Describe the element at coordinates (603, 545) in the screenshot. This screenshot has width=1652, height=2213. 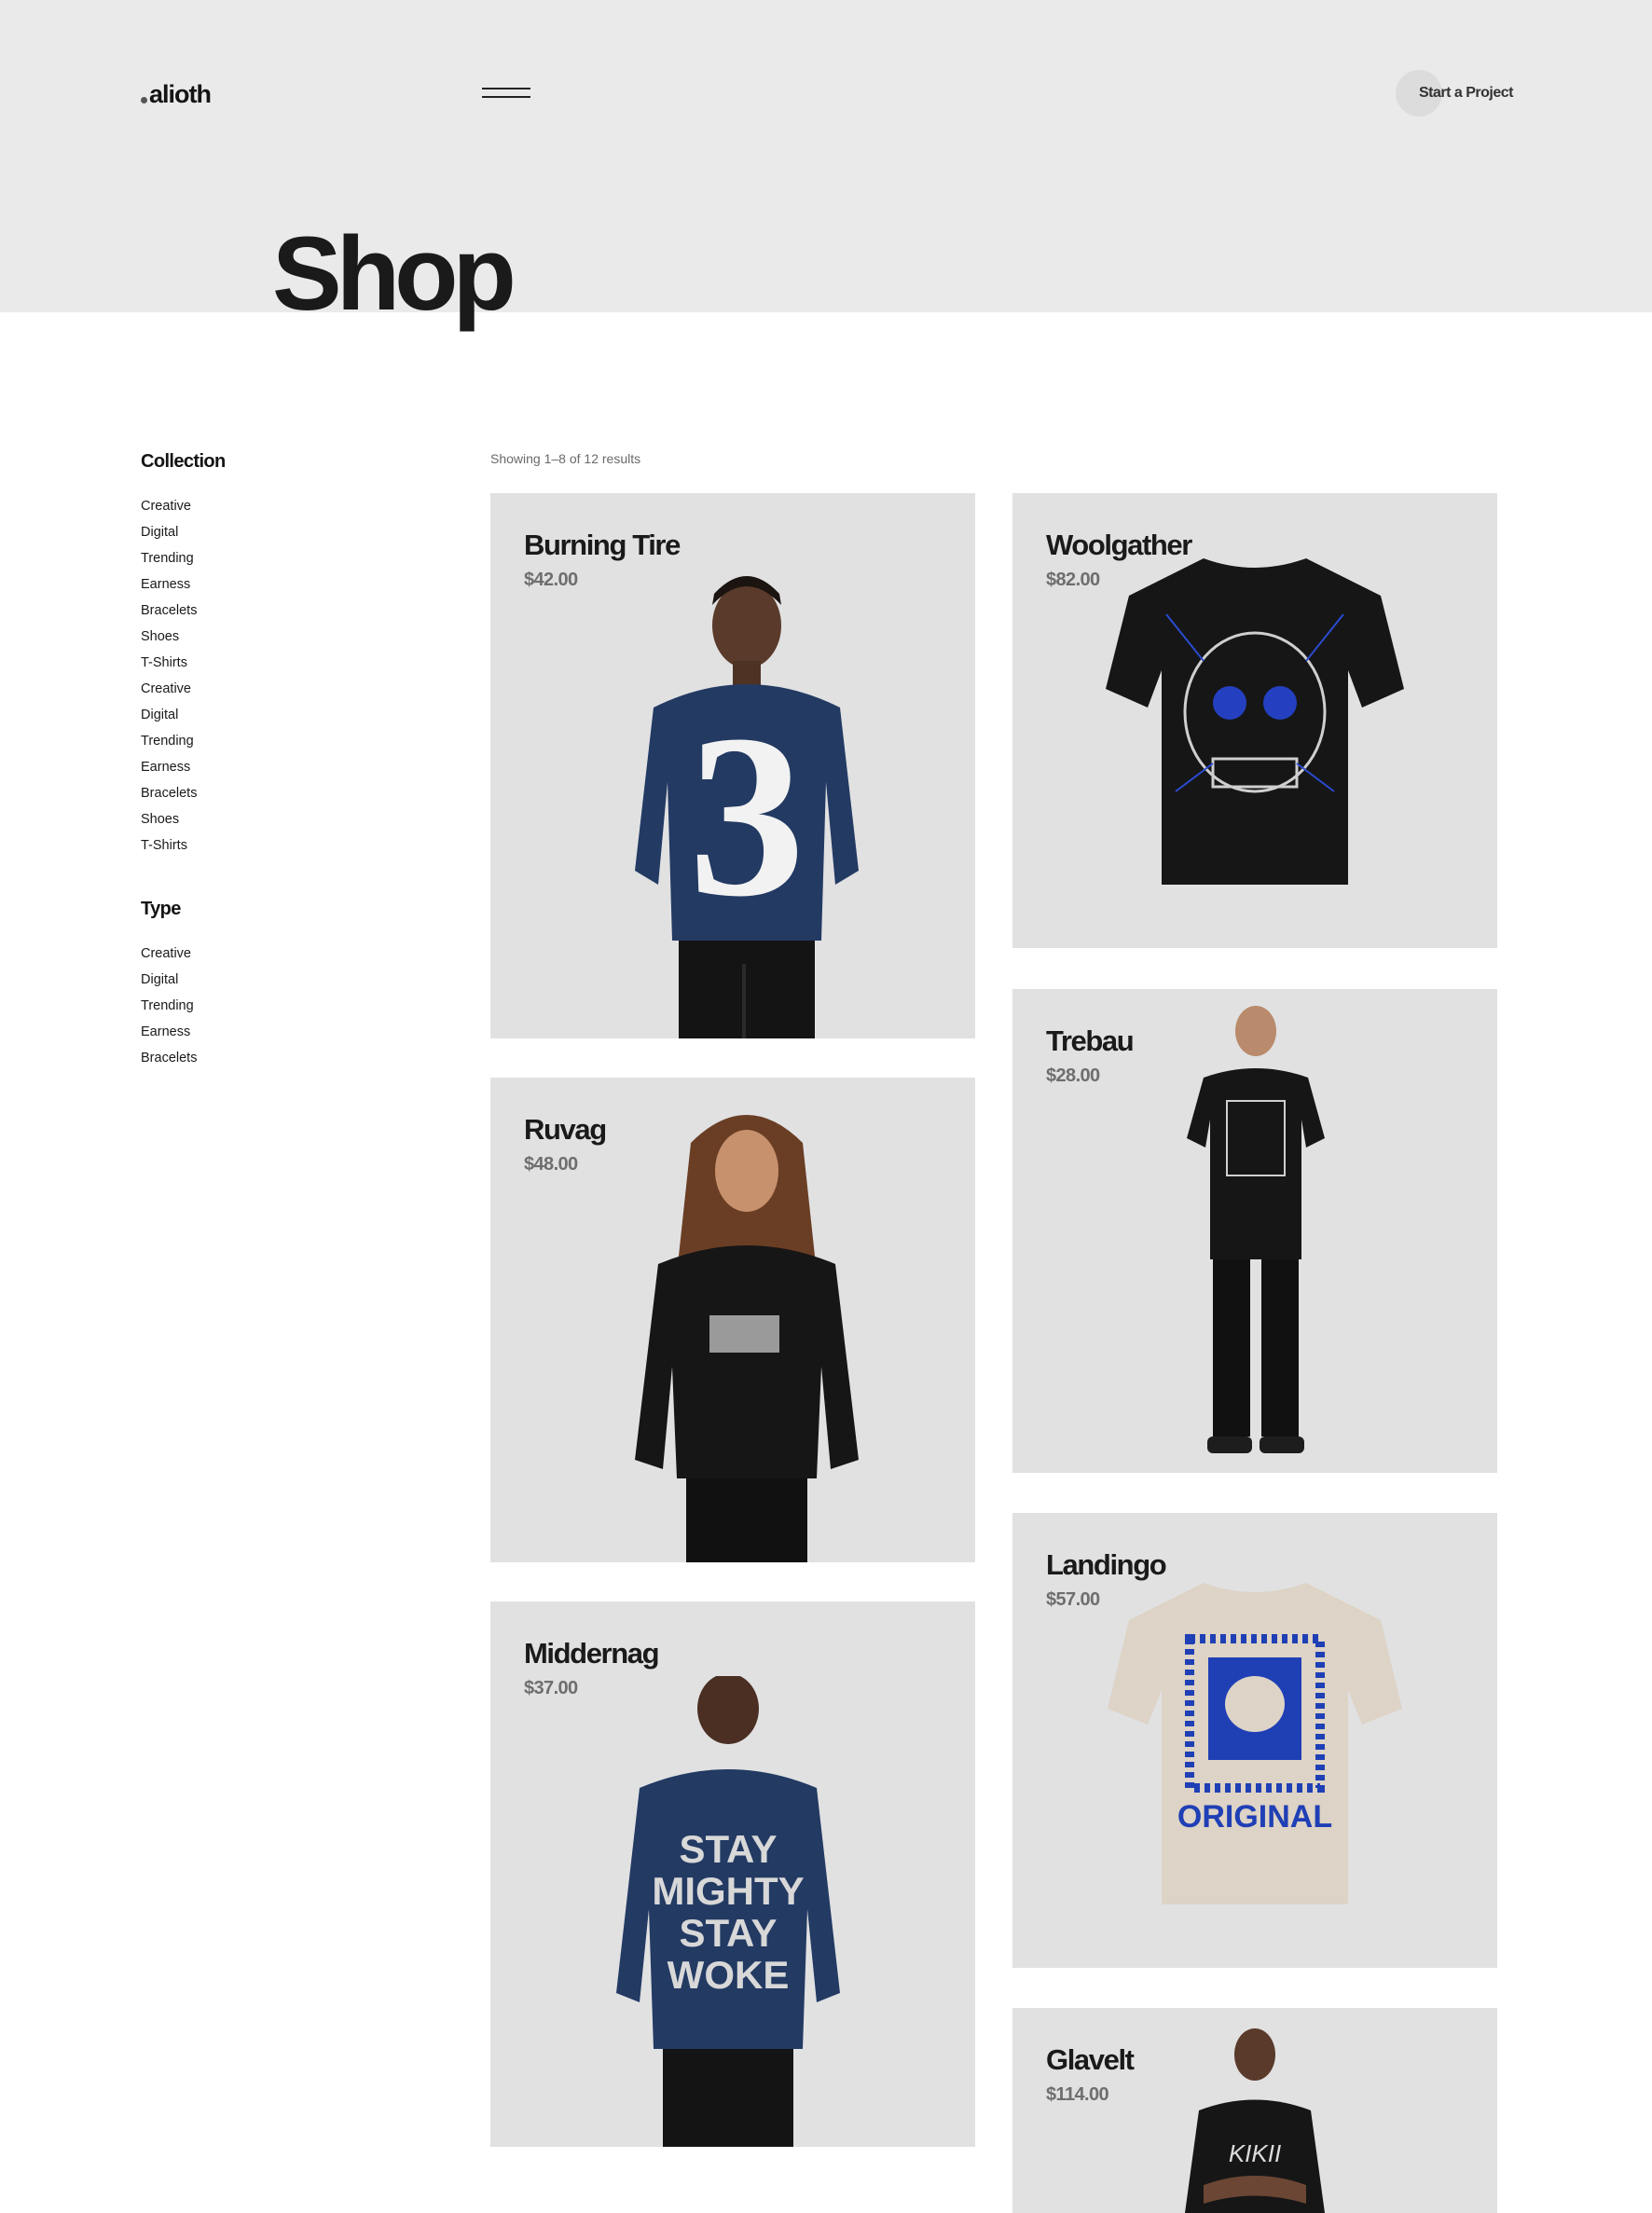
I see `product-title: Burning Tire` at that location.